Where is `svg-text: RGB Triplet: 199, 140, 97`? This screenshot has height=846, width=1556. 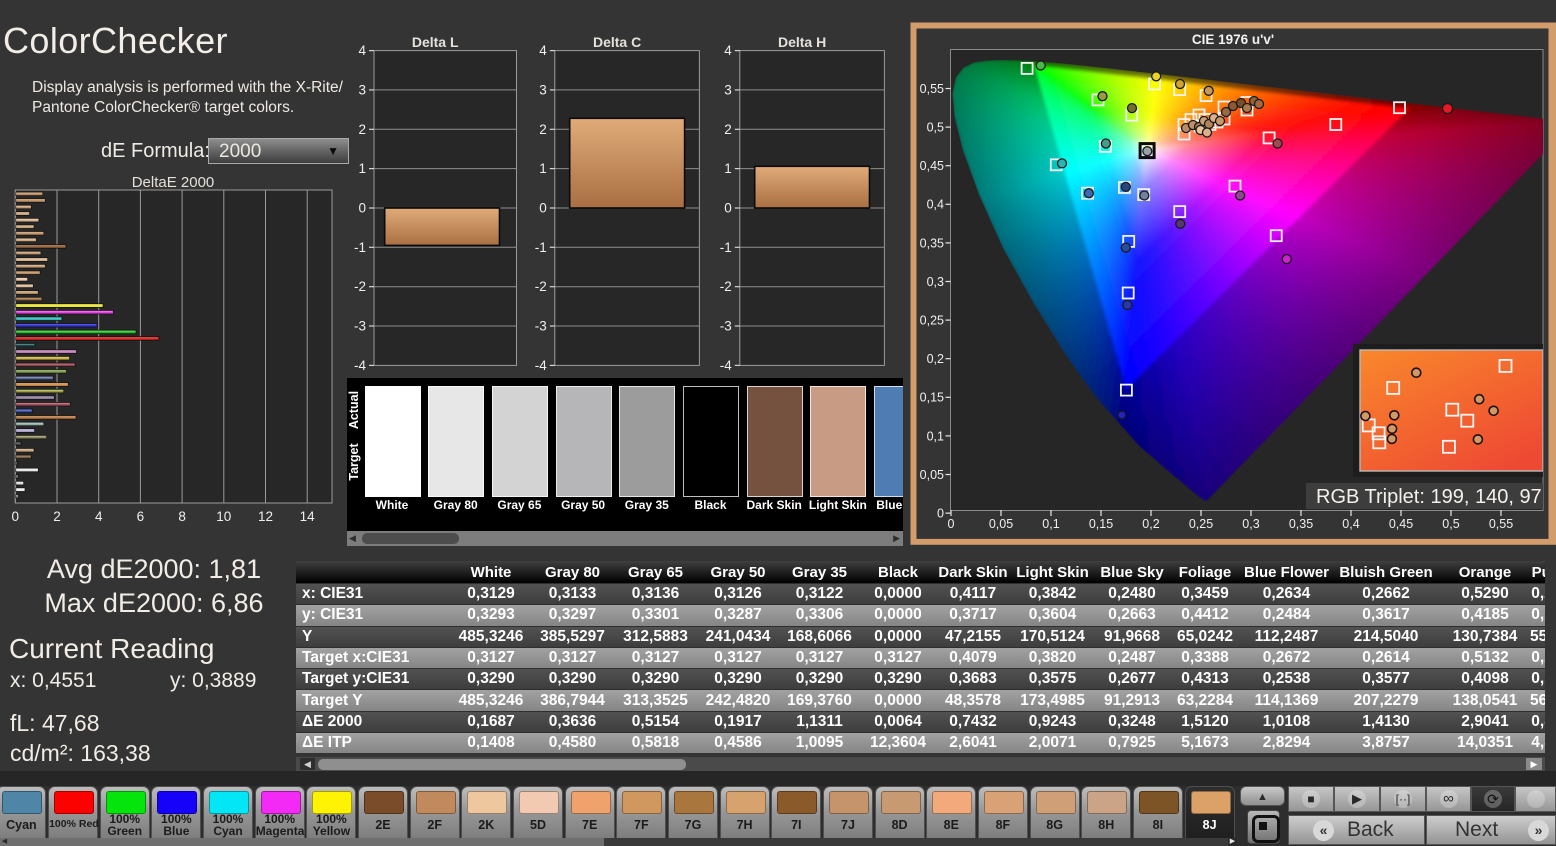 svg-text: RGB Triplet: 199, 140, 97 is located at coordinates (1429, 497).